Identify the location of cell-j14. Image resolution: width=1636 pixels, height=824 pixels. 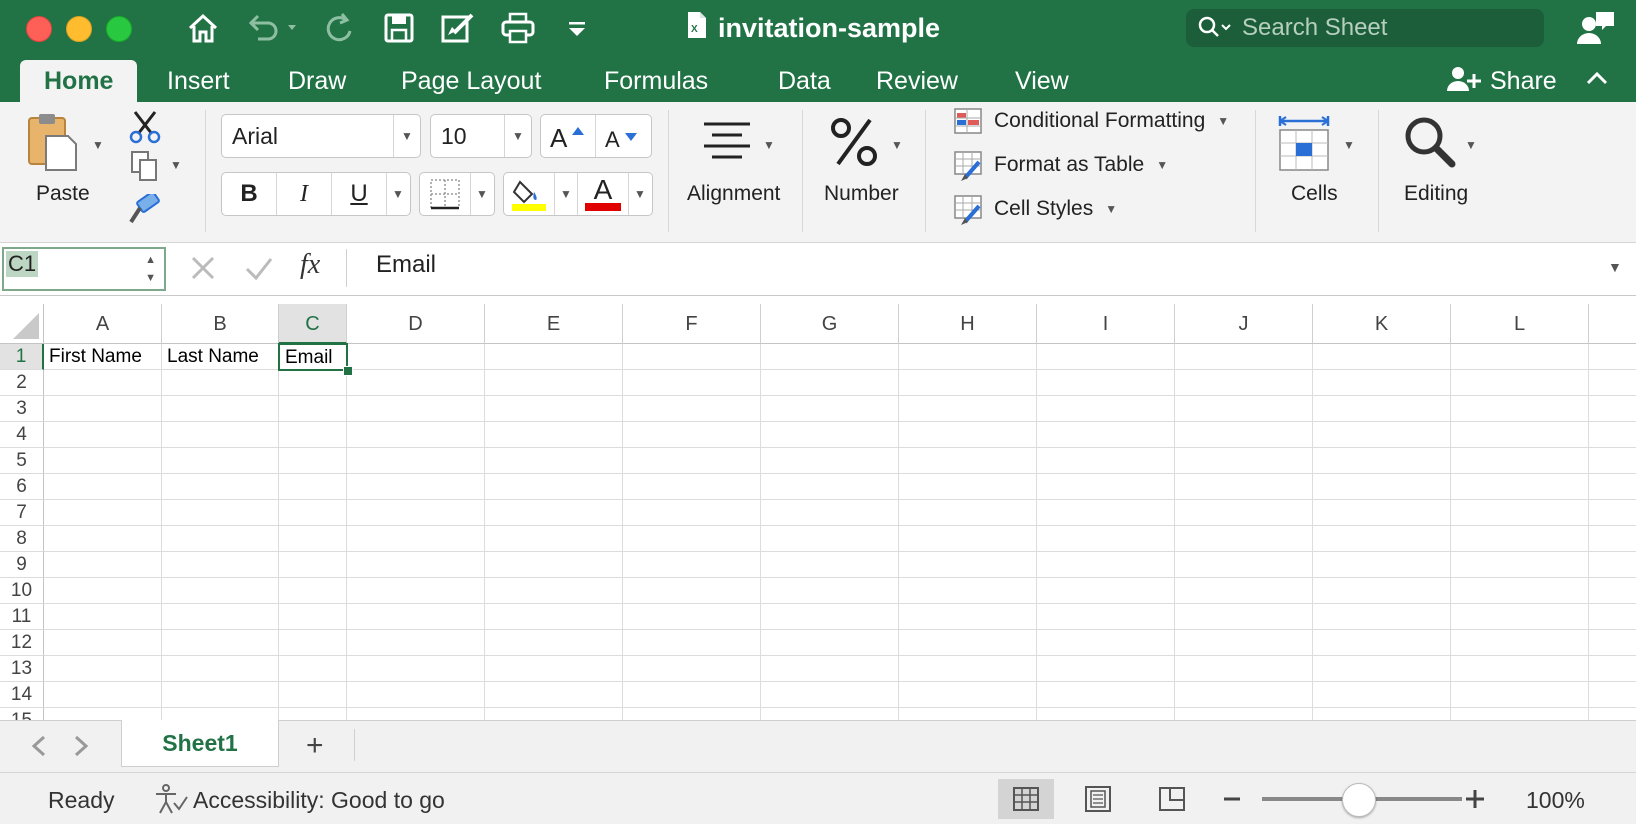
(1244, 695).